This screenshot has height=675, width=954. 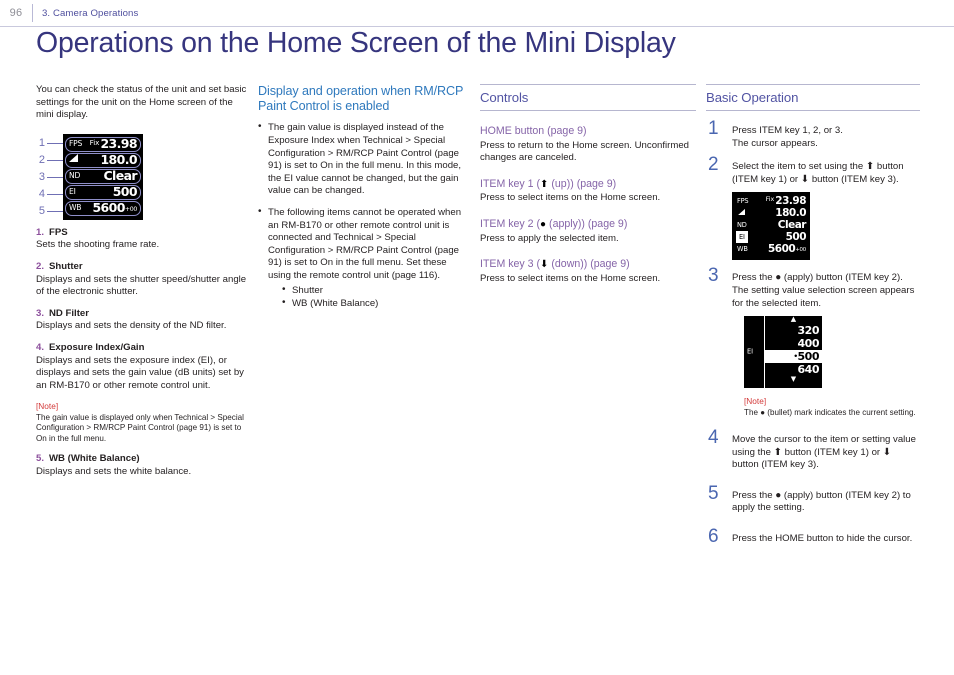 What do you see at coordinates (477, 13) in the screenshot?
I see `running-header: 96 3. Camera Operations` at bounding box center [477, 13].